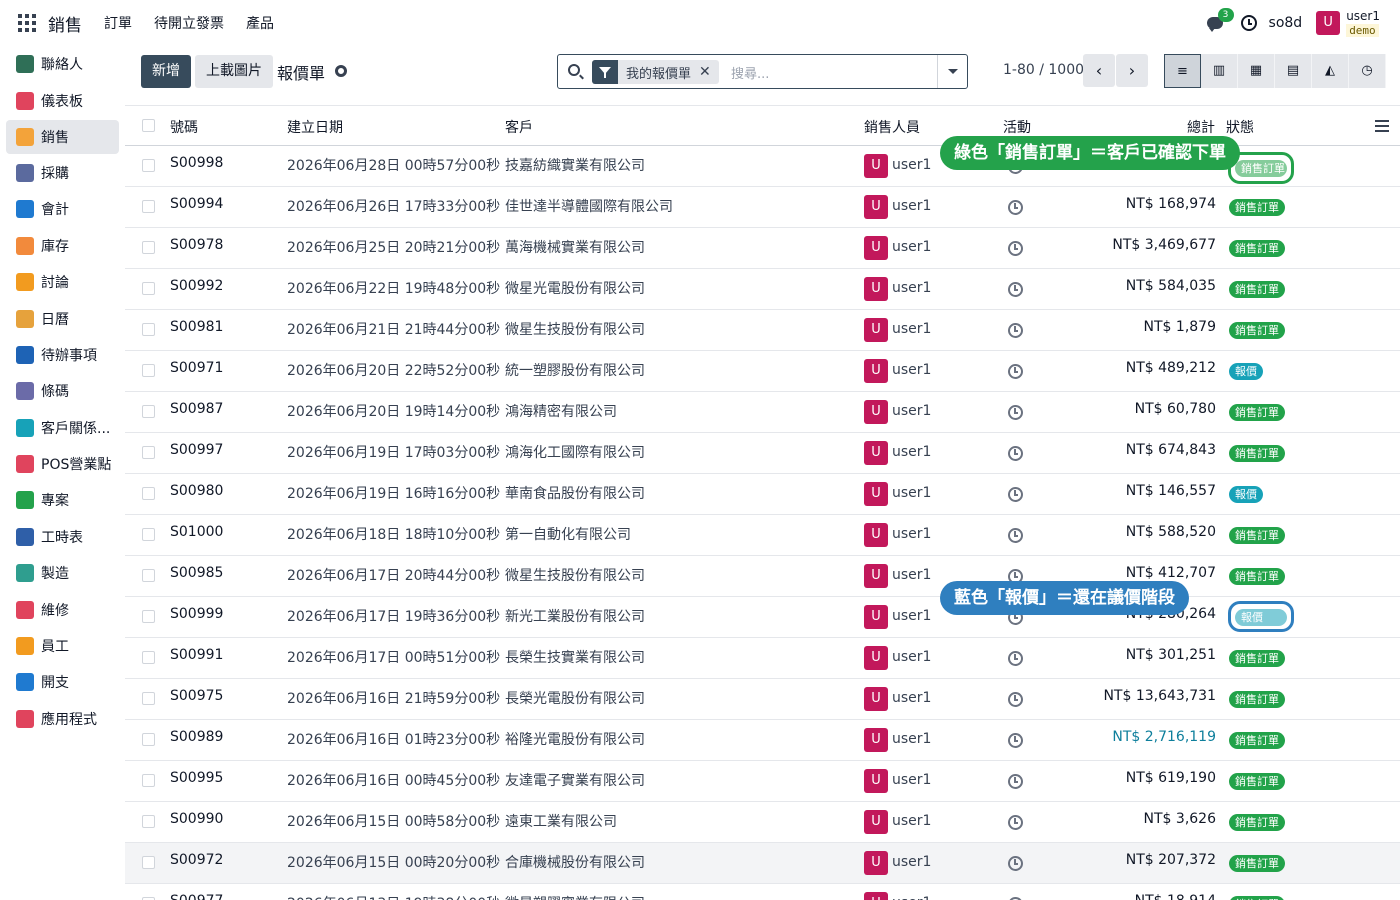  What do you see at coordinates (62, 318) in the screenshot?
I see `sidebar-item: 日曆` at bounding box center [62, 318].